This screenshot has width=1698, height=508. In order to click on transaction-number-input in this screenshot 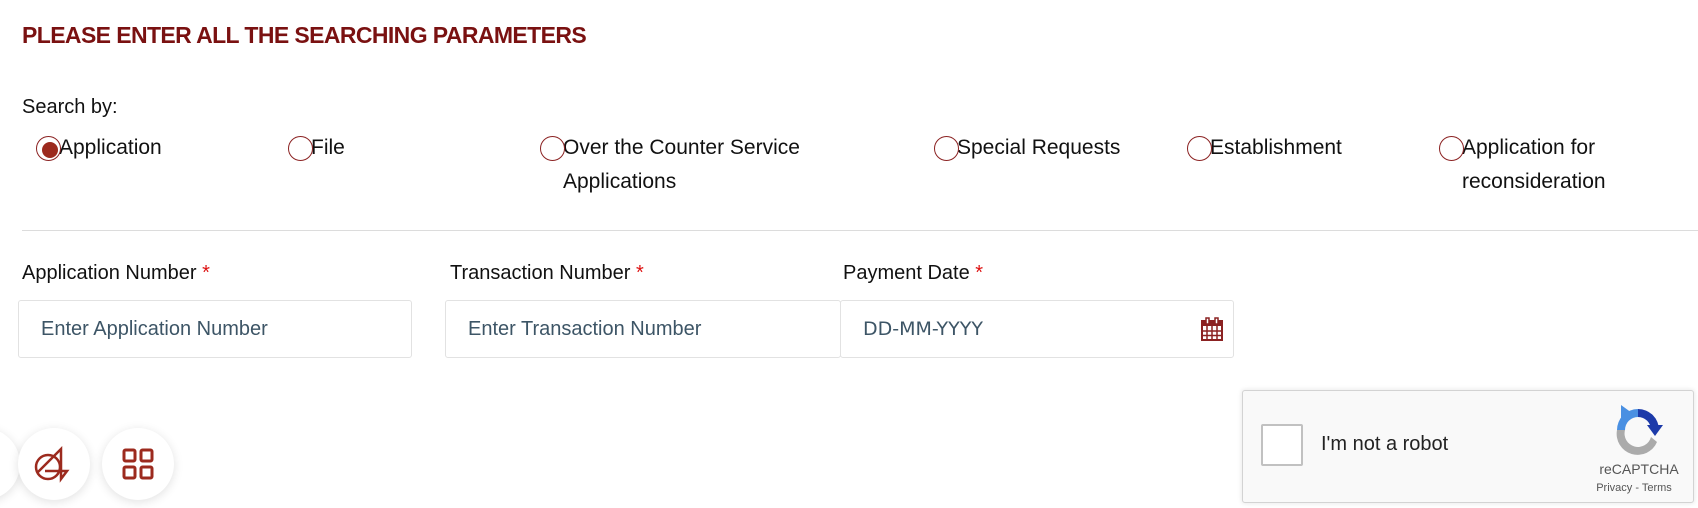, I will do `click(643, 329)`.